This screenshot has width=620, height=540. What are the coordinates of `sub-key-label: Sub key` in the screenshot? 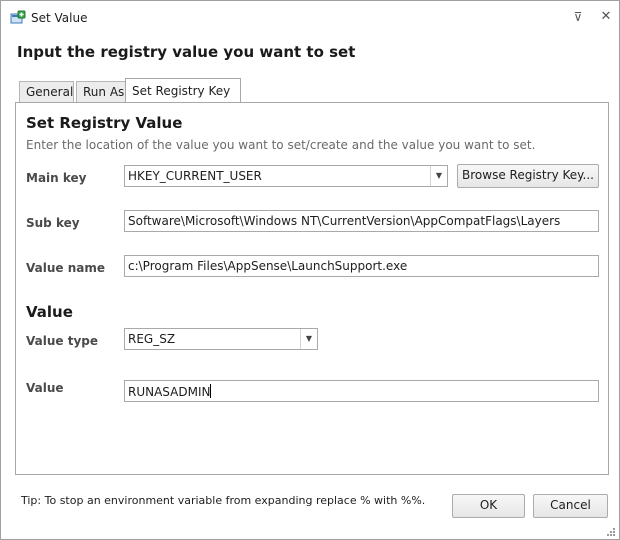 It's located at (53, 223).